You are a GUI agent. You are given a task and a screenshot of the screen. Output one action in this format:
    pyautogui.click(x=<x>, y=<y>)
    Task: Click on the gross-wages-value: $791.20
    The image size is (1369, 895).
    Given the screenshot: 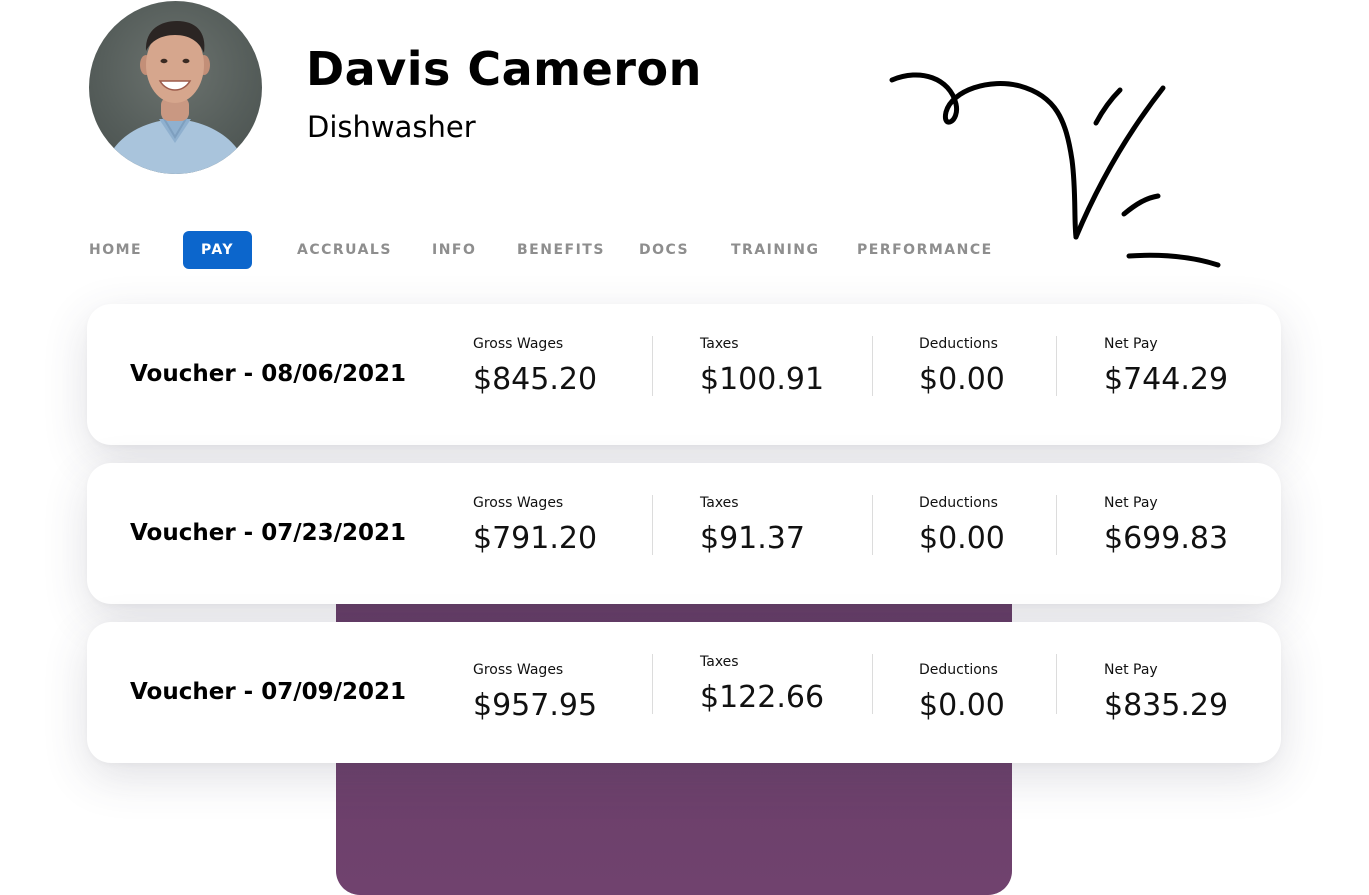 What is the action you would take?
    pyautogui.click(x=535, y=538)
    